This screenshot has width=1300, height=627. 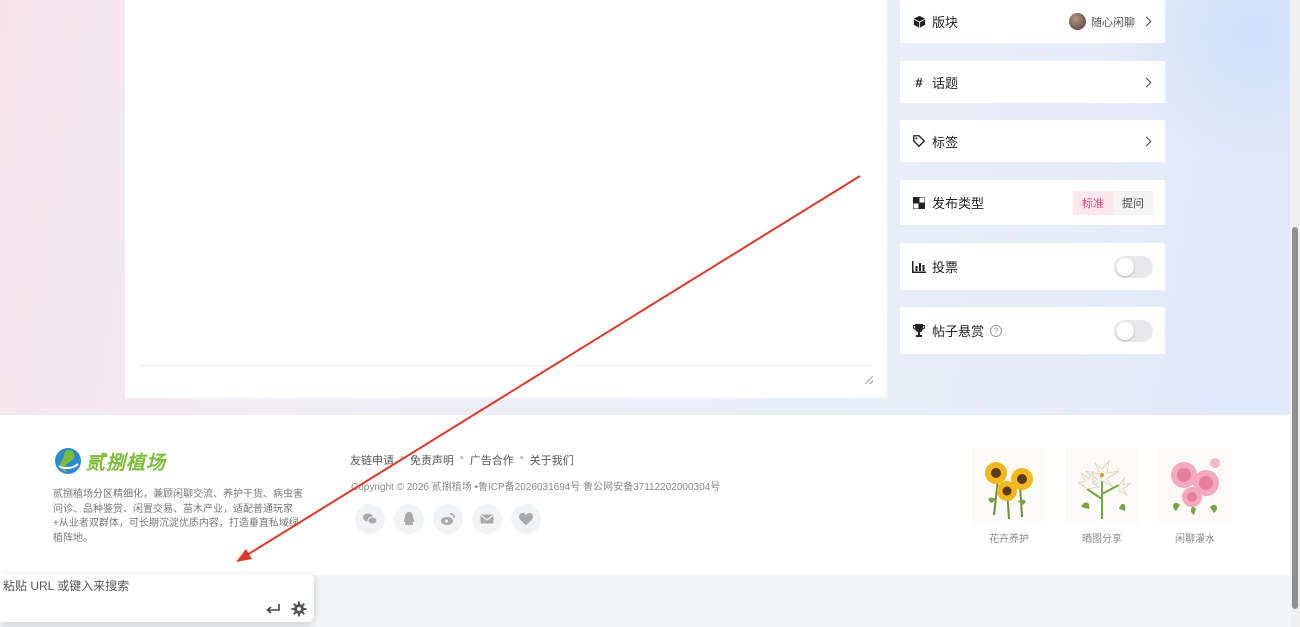 What do you see at coordinates (1032, 330) in the screenshot?
I see `reward-row: 帖子悬赏 ?` at bounding box center [1032, 330].